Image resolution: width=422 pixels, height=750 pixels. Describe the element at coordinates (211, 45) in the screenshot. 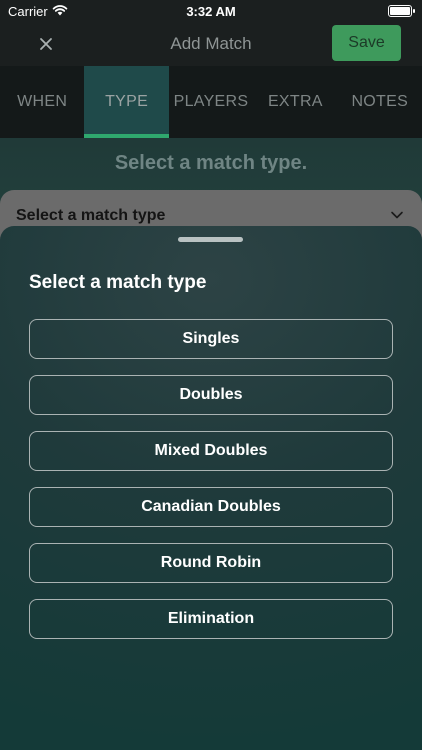

I see `nav-bar: Add Match Save` at that location.